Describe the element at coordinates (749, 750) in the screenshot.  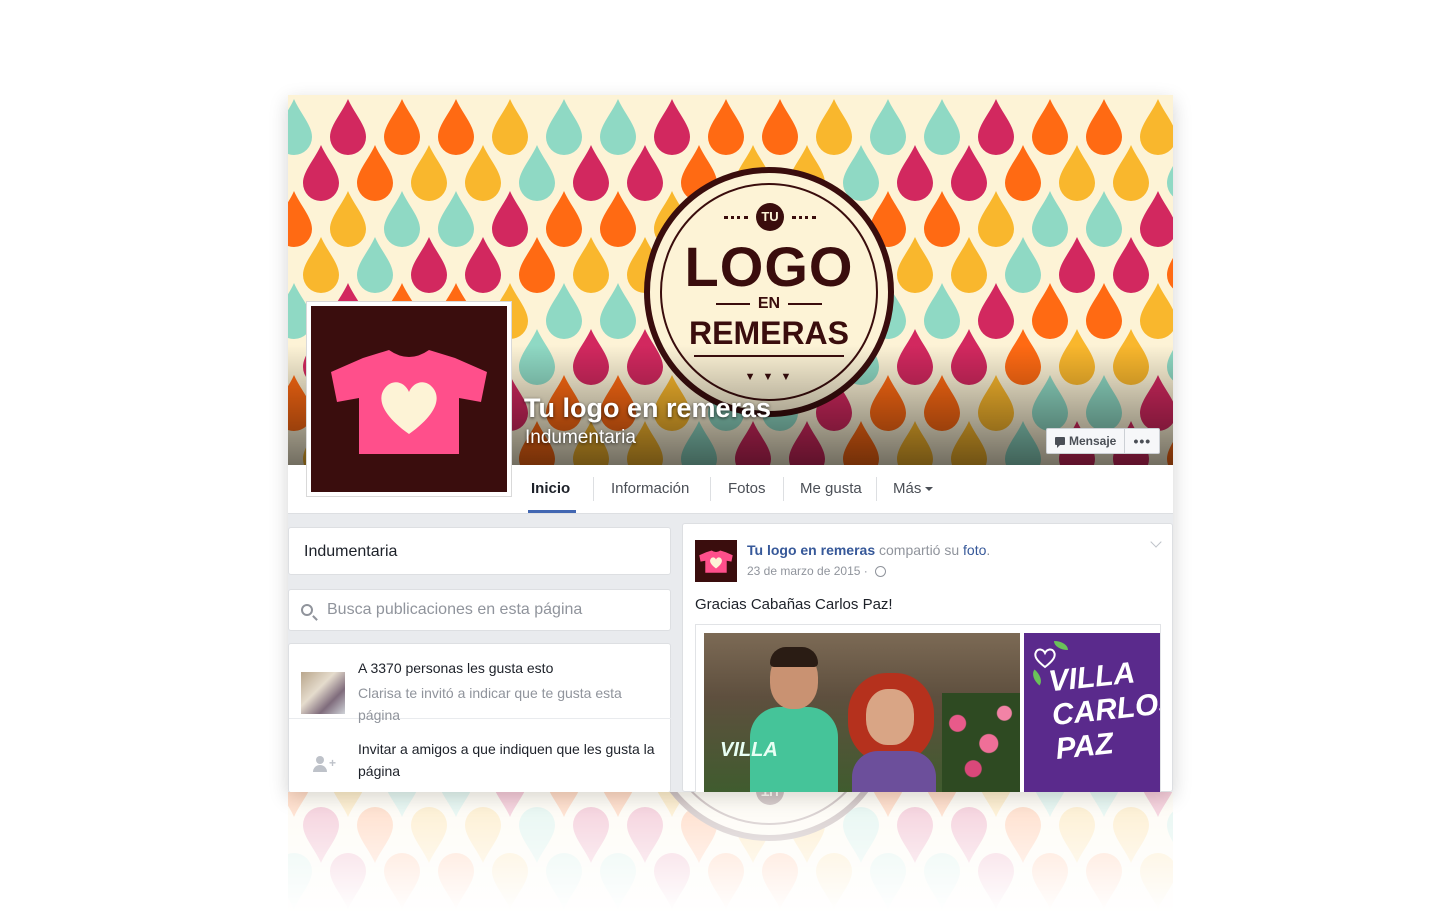
I see `shirt-print-text: VILLA` at that location.